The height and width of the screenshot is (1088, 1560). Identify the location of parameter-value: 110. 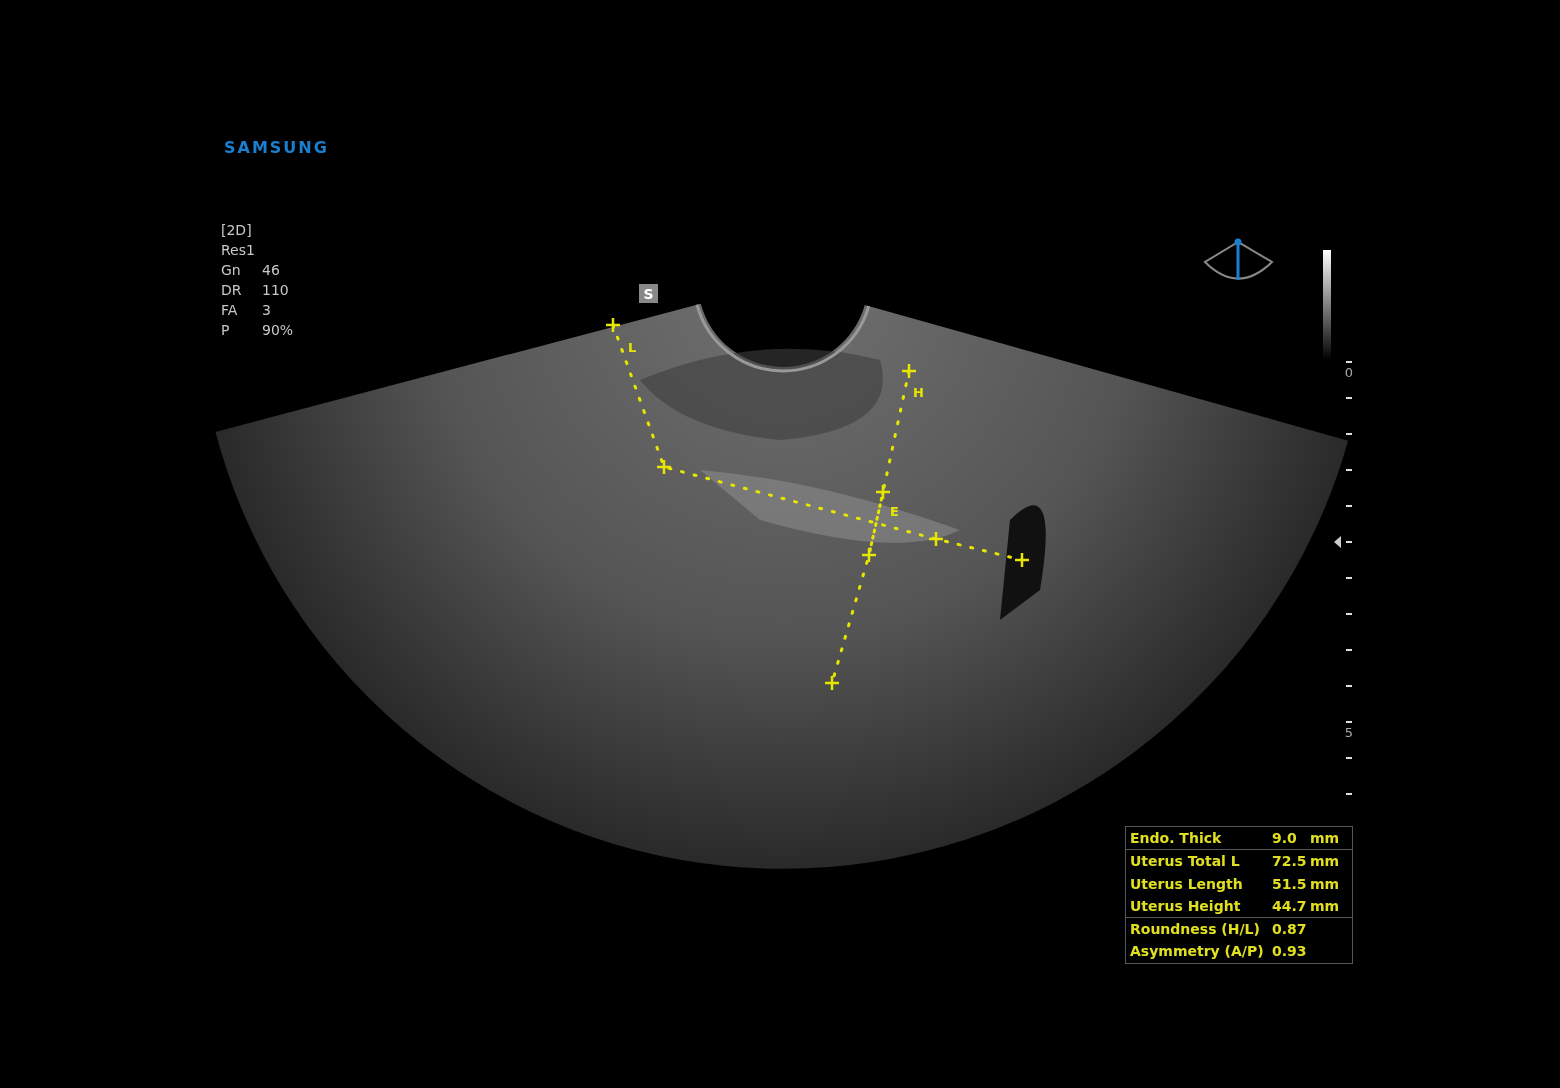
(275, 290).